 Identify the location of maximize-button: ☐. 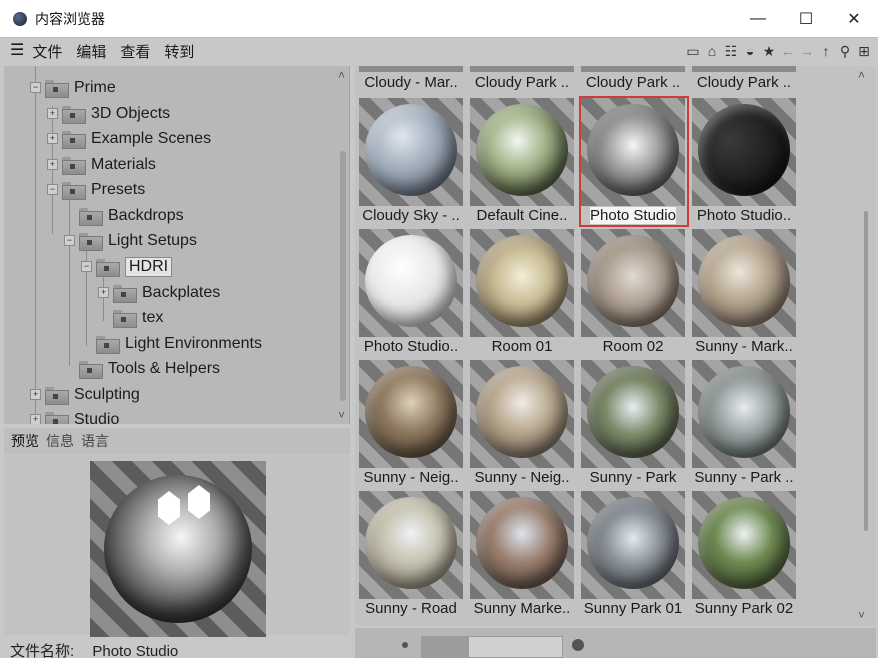
(806, 19).